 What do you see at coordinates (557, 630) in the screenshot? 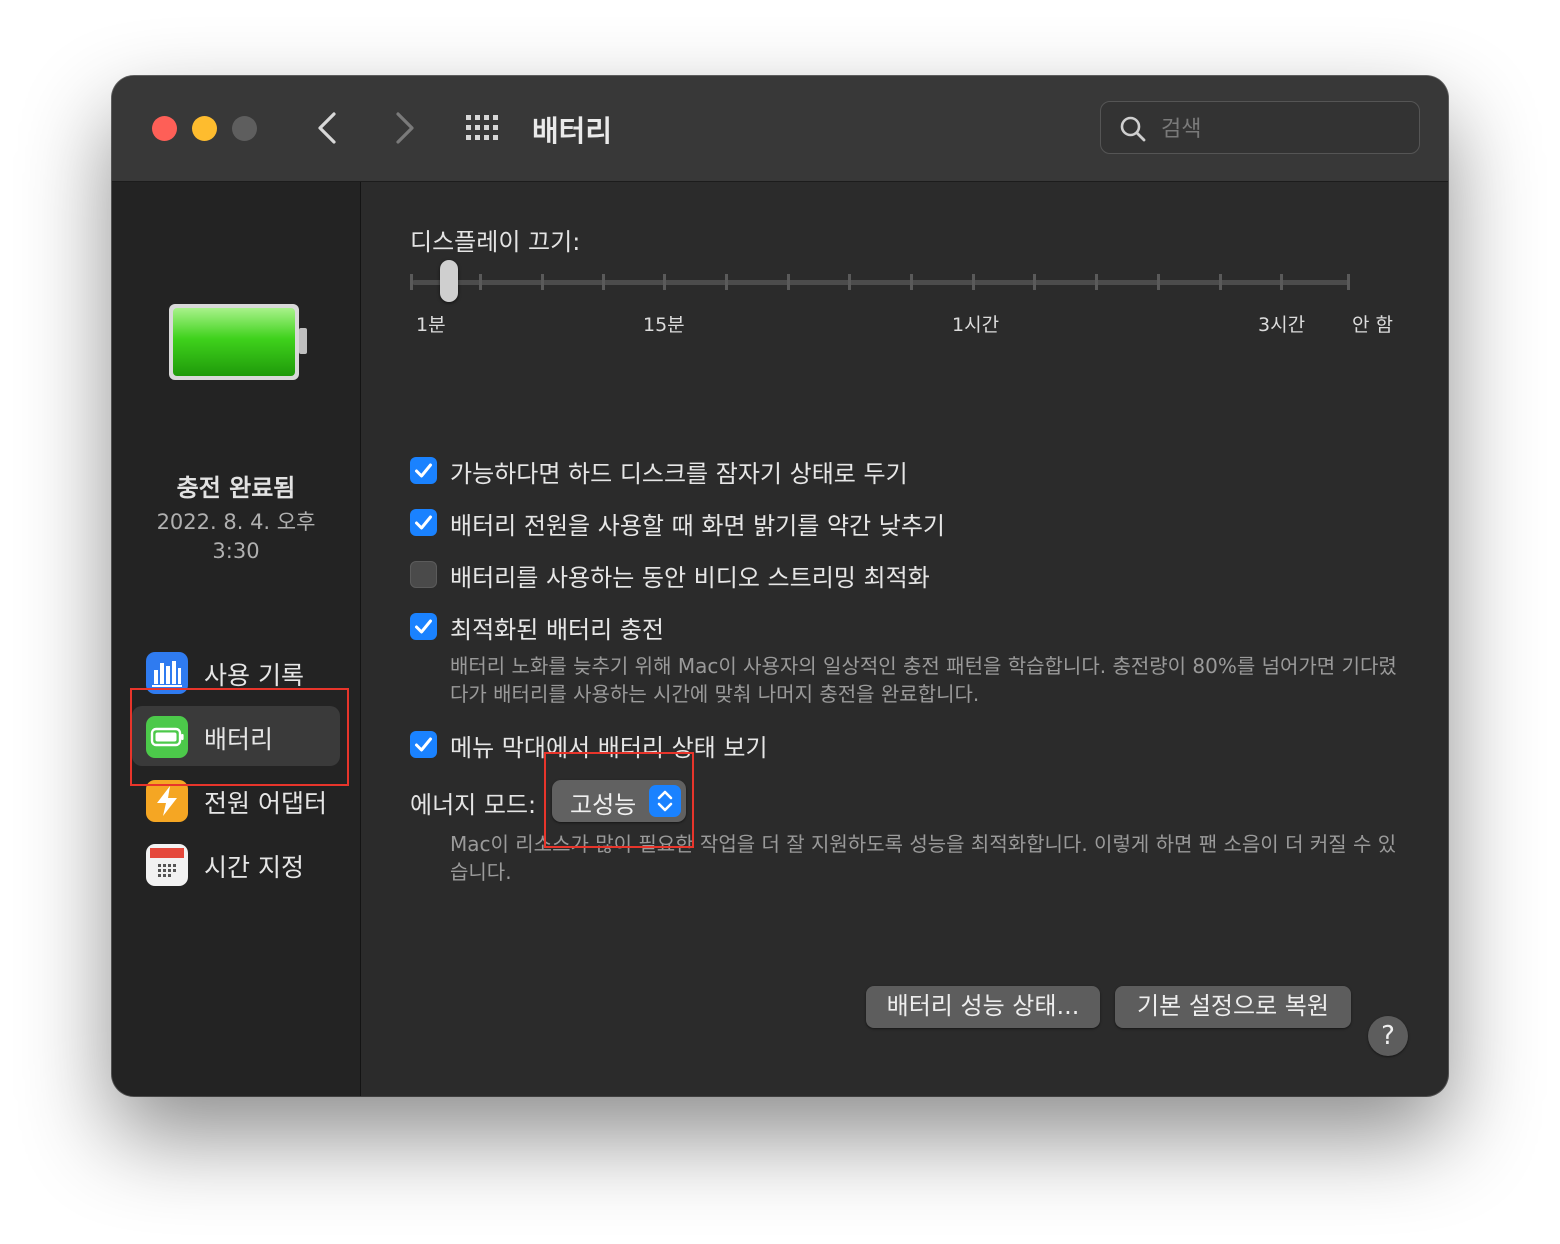
I see `option-label: 최적화된 배터리 충전` at bounding box center [557, 630].